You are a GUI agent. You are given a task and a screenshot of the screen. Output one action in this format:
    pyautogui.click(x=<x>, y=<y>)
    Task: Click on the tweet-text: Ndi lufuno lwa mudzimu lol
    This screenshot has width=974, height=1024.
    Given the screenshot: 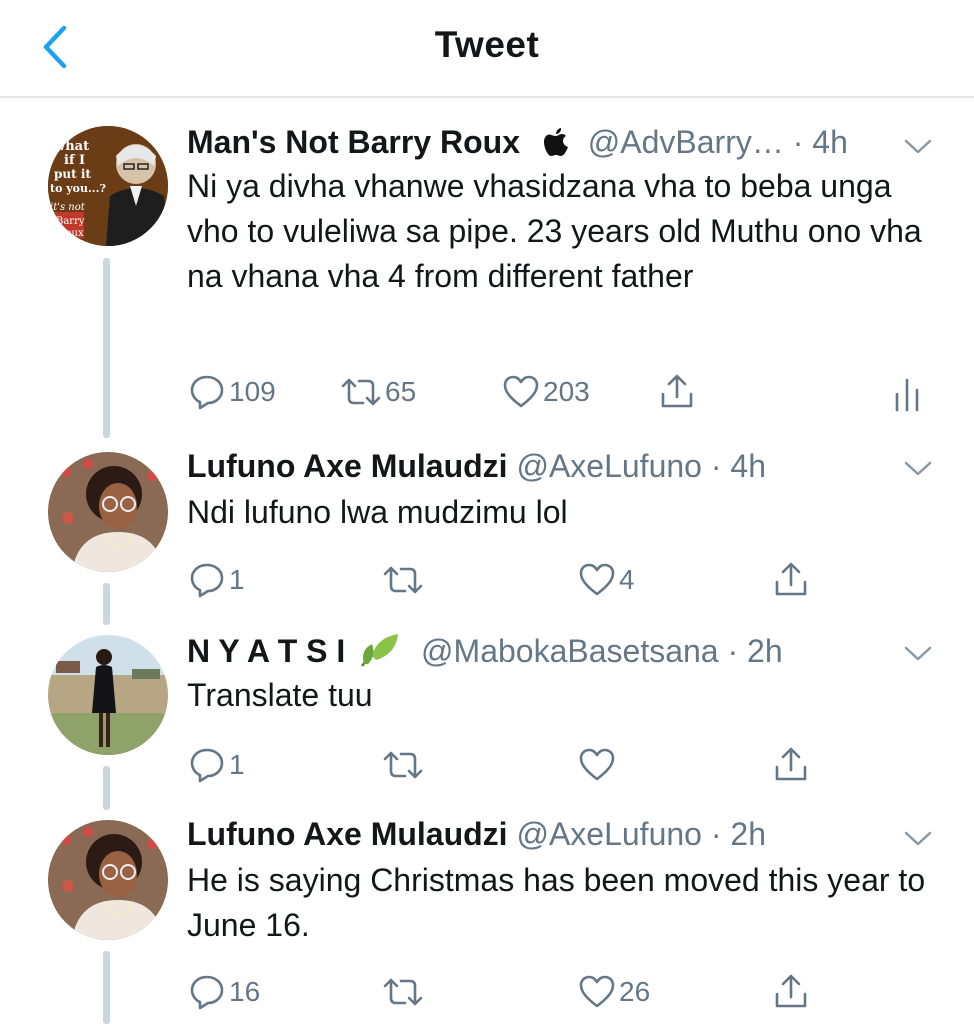 What is the action you would take?
    pyautogui.click(x=377, y=512)
    